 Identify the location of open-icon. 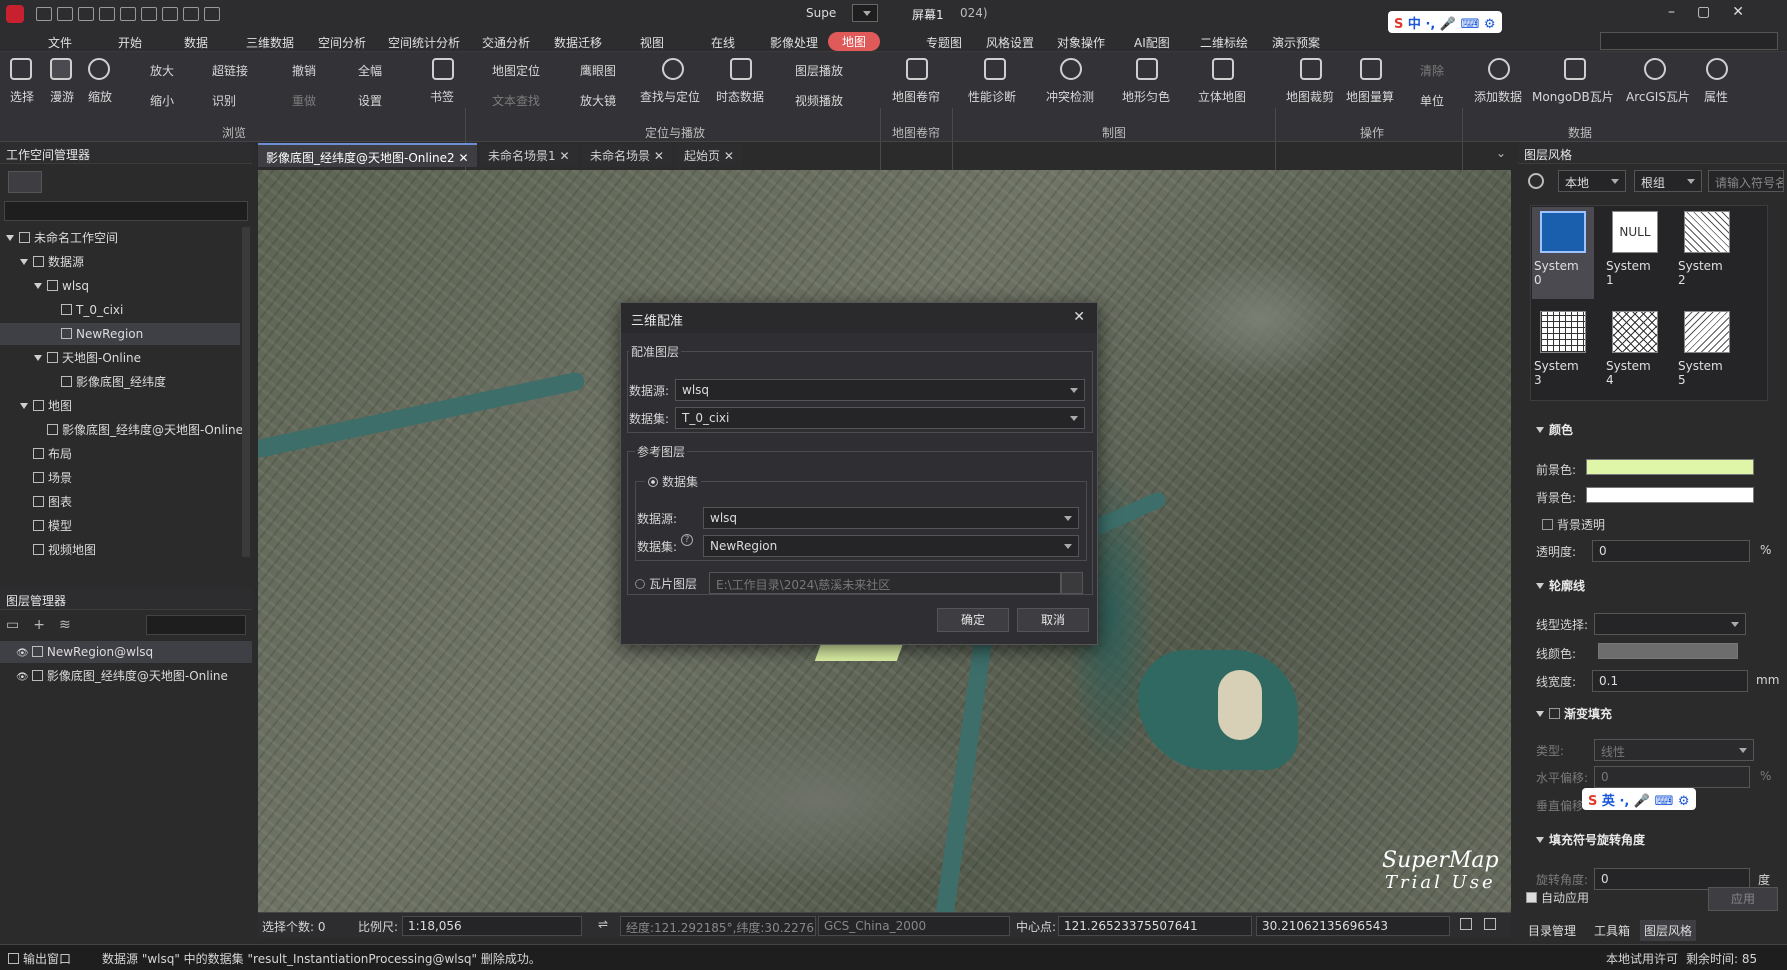
(65, 14).